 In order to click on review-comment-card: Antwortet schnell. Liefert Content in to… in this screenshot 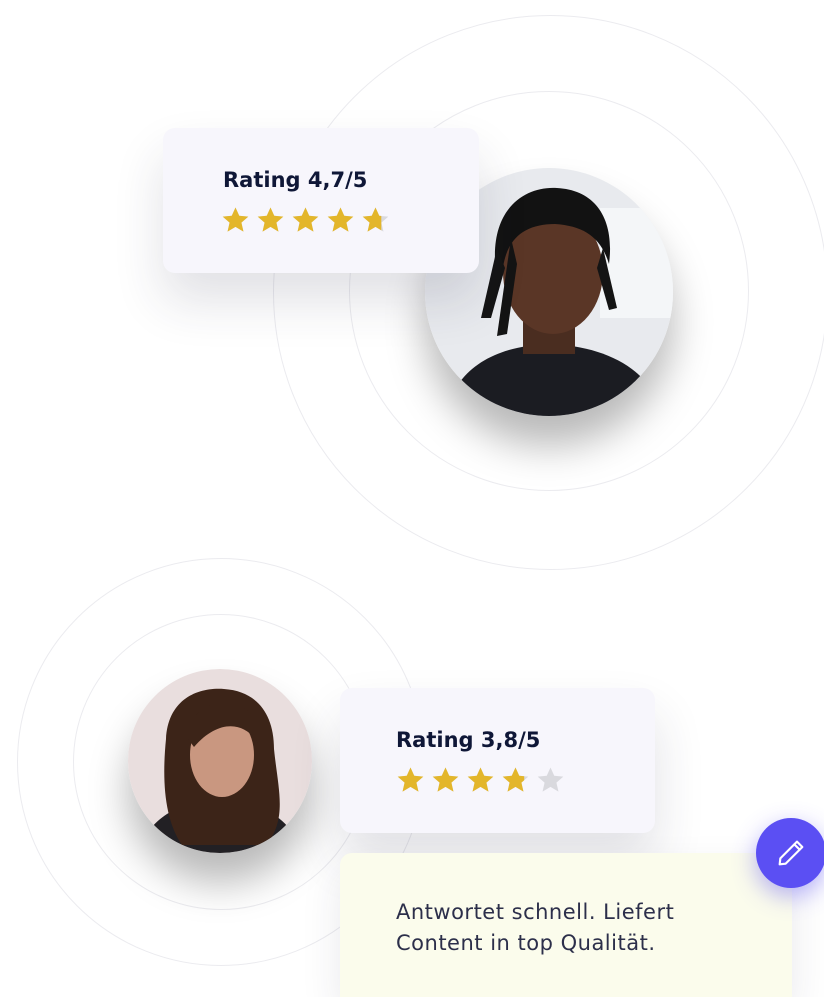, I will do `click(566, 925)`.